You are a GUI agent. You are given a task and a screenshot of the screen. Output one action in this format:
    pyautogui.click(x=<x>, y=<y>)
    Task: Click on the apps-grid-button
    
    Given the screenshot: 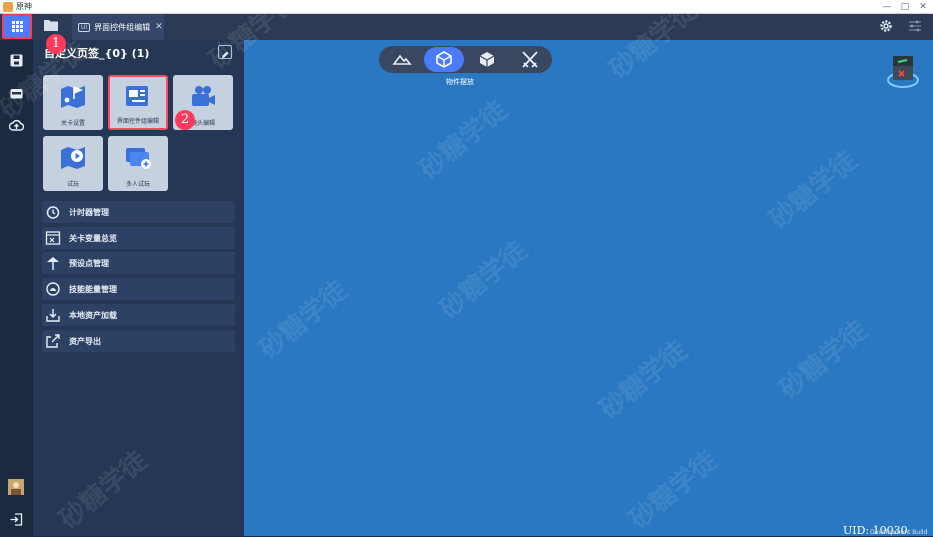 What is the action you would take?
    pyautogui.click(x=17, y=26)
    